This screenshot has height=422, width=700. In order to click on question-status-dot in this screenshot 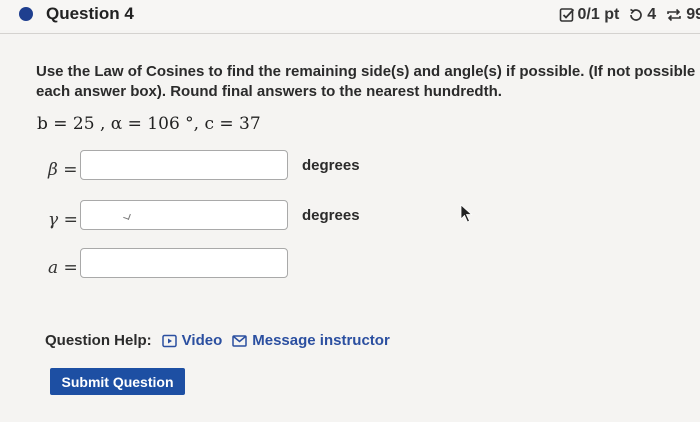, I will do `click(26, 14)`.